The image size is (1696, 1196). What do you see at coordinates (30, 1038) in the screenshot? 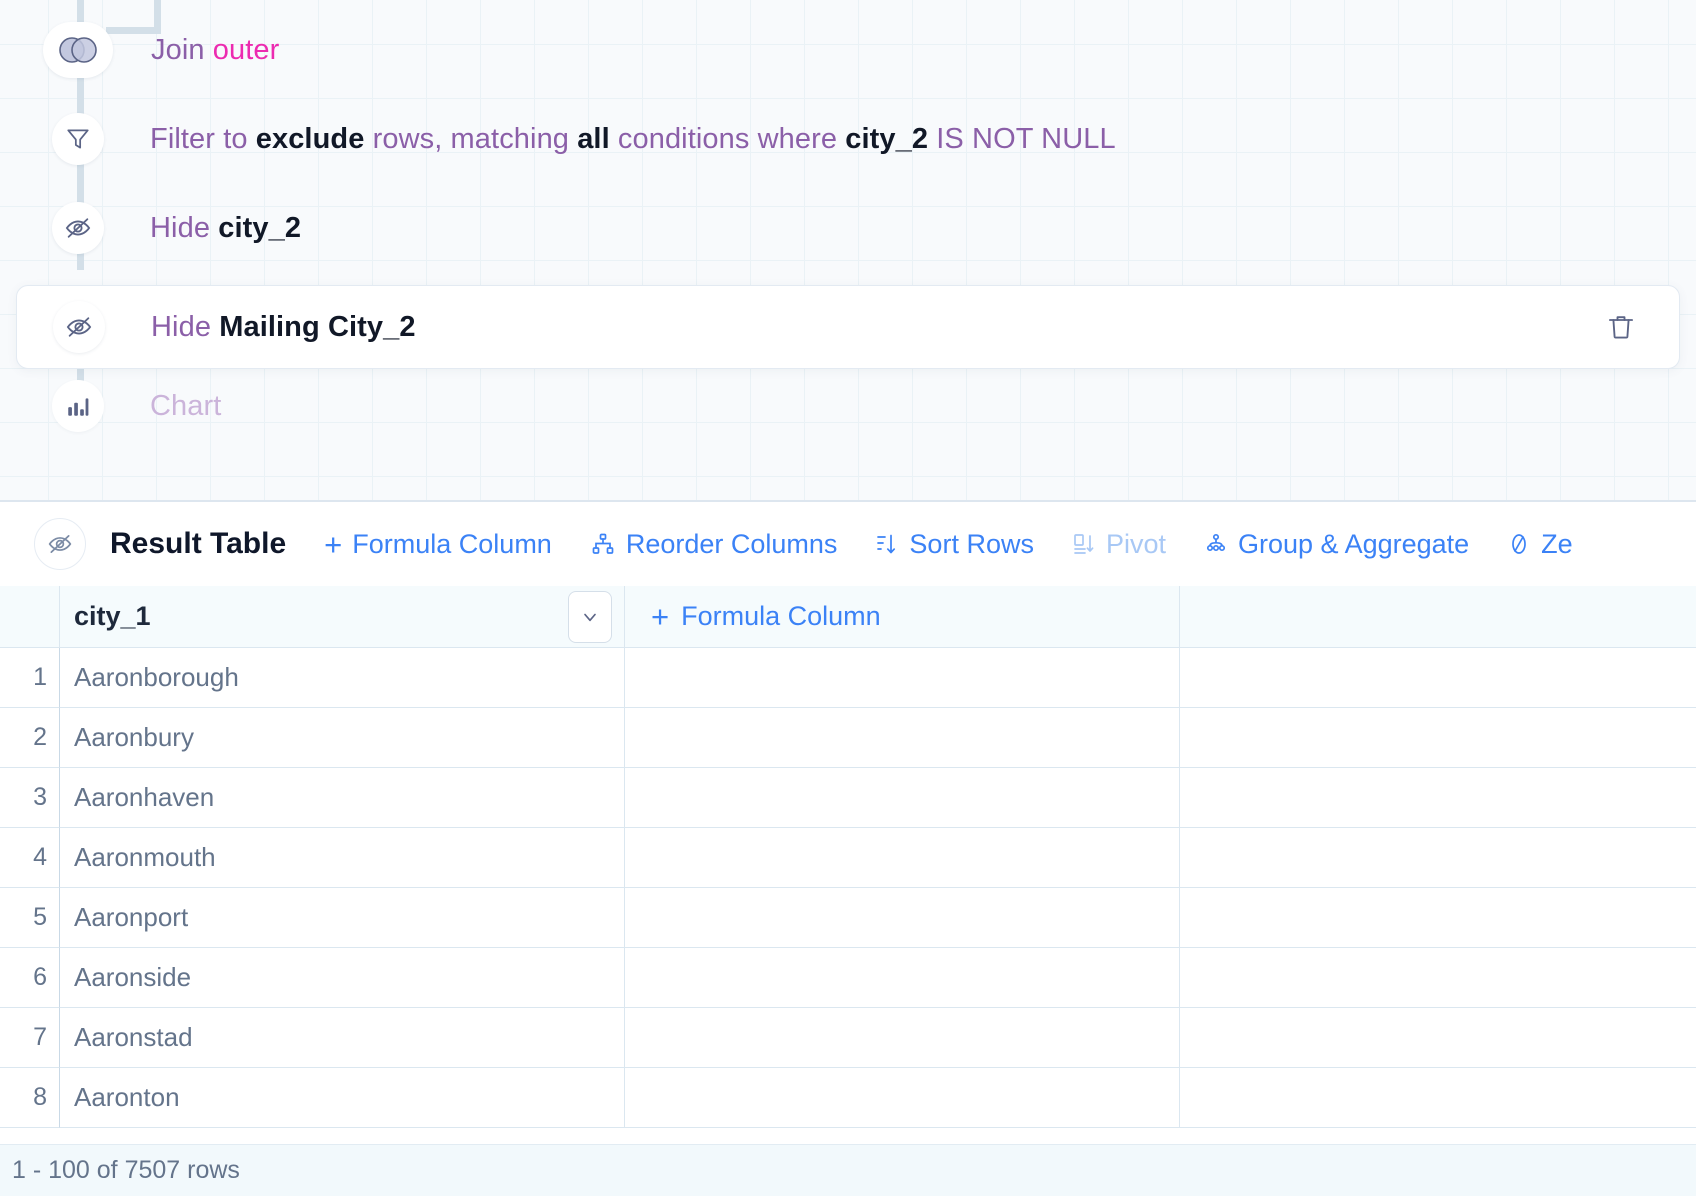
I see `row-number: 7` at bounding box center [30, 1038].